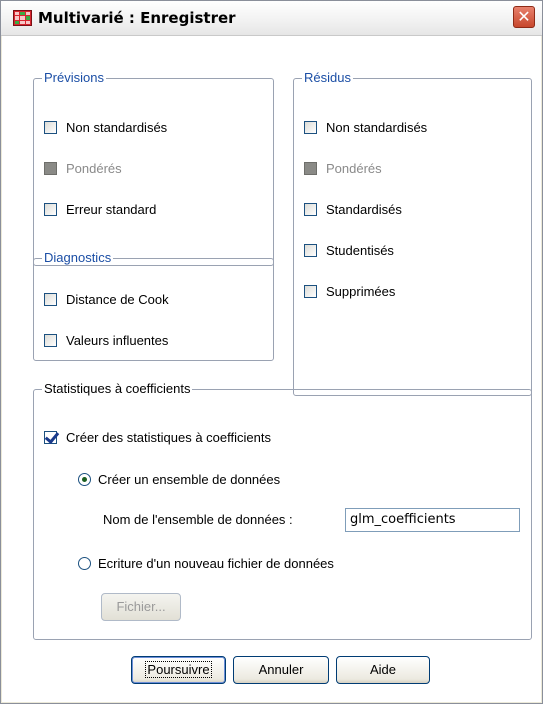  I want to click on spss-app-icon, so click(22, 18).